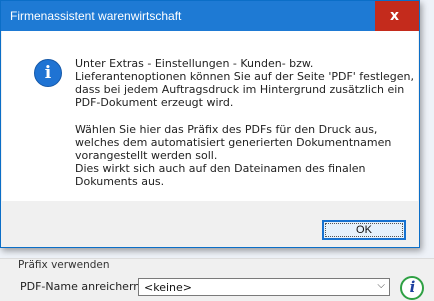 The height and width of the screenshot is (301, 434). I want to click on pdf-name-select: <keine> ⌵, so click(264, 287).